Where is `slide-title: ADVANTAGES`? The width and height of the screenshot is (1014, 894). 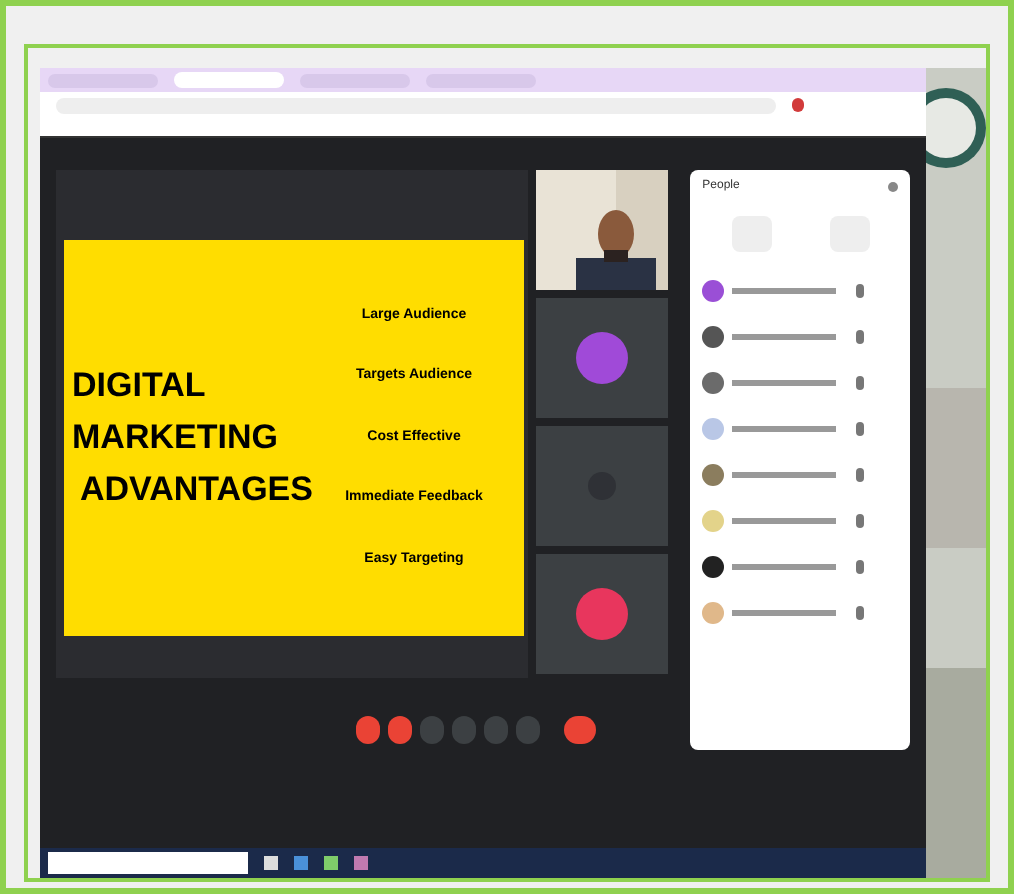
slide-title: ADVANTAGES is located at coordinates (195, 490).